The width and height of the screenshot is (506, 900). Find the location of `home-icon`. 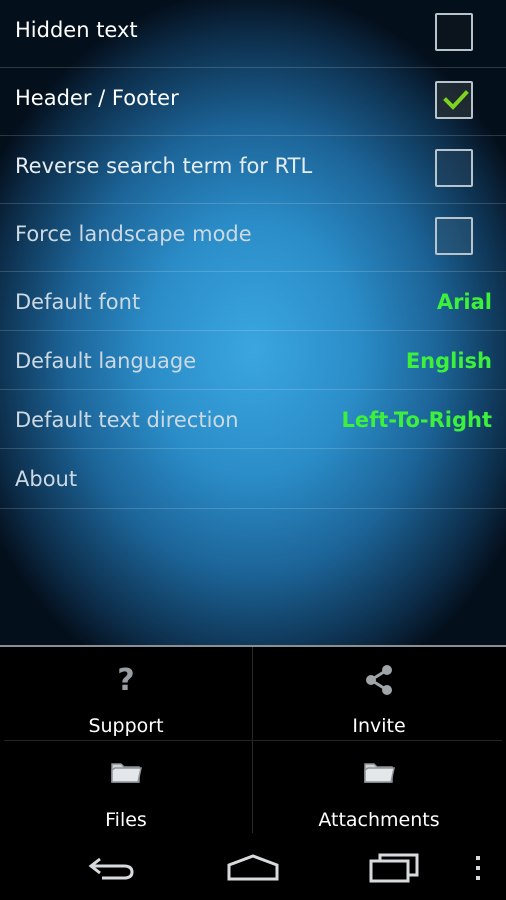

home-icon is located at coordinates (253, 867).